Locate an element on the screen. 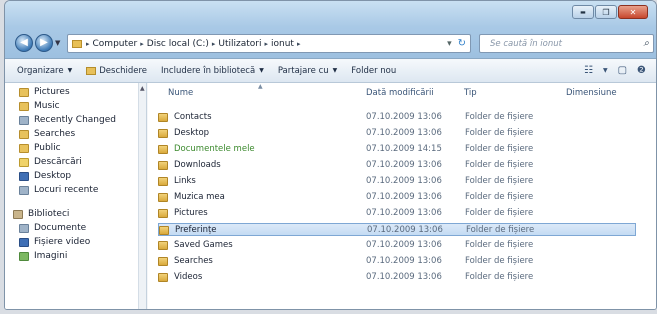  minimize-button: ▬ is located at coordinates (583, 12).